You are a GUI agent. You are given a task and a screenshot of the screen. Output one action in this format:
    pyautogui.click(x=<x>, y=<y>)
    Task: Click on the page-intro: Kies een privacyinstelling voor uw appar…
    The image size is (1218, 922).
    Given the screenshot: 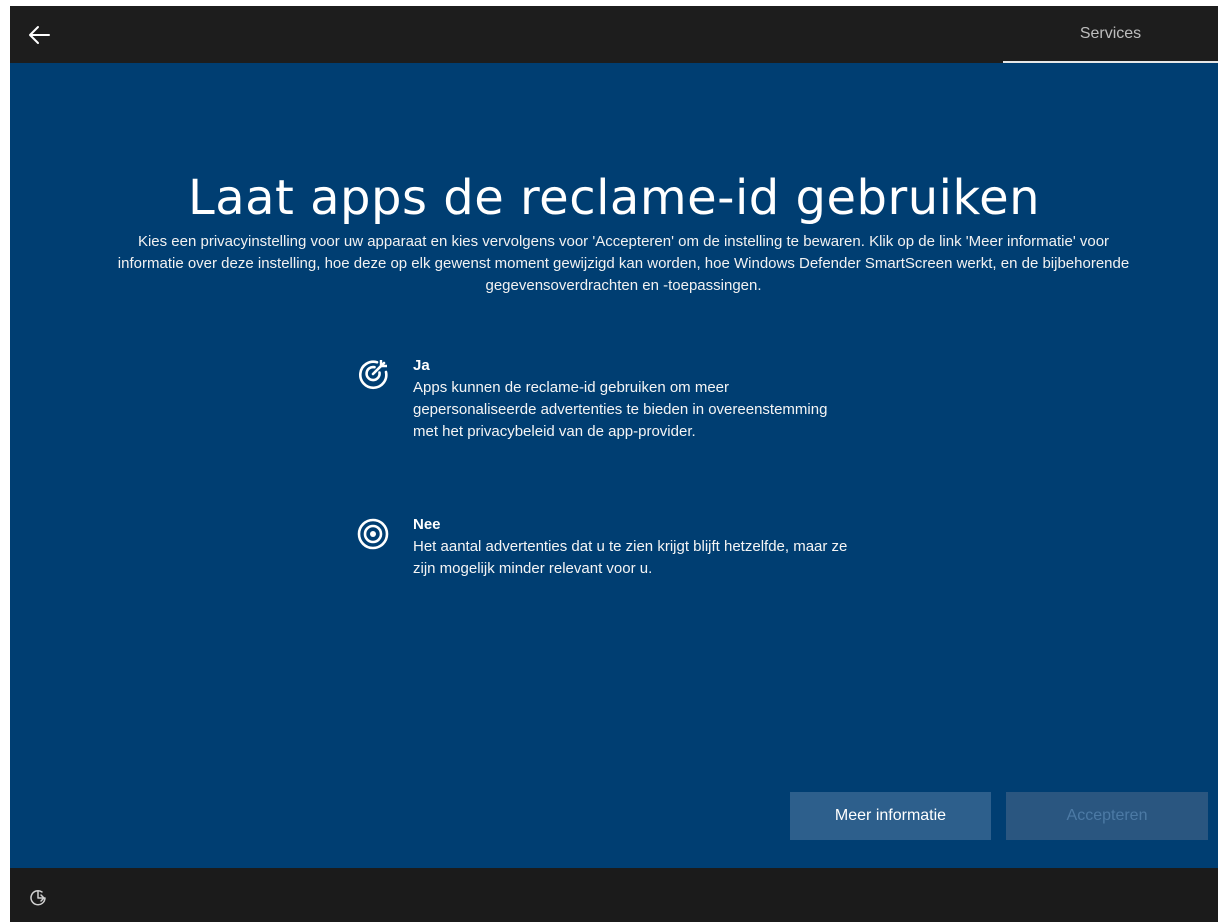 What is the action you would take?
    pyautogui.click(x=623, y=263)
    